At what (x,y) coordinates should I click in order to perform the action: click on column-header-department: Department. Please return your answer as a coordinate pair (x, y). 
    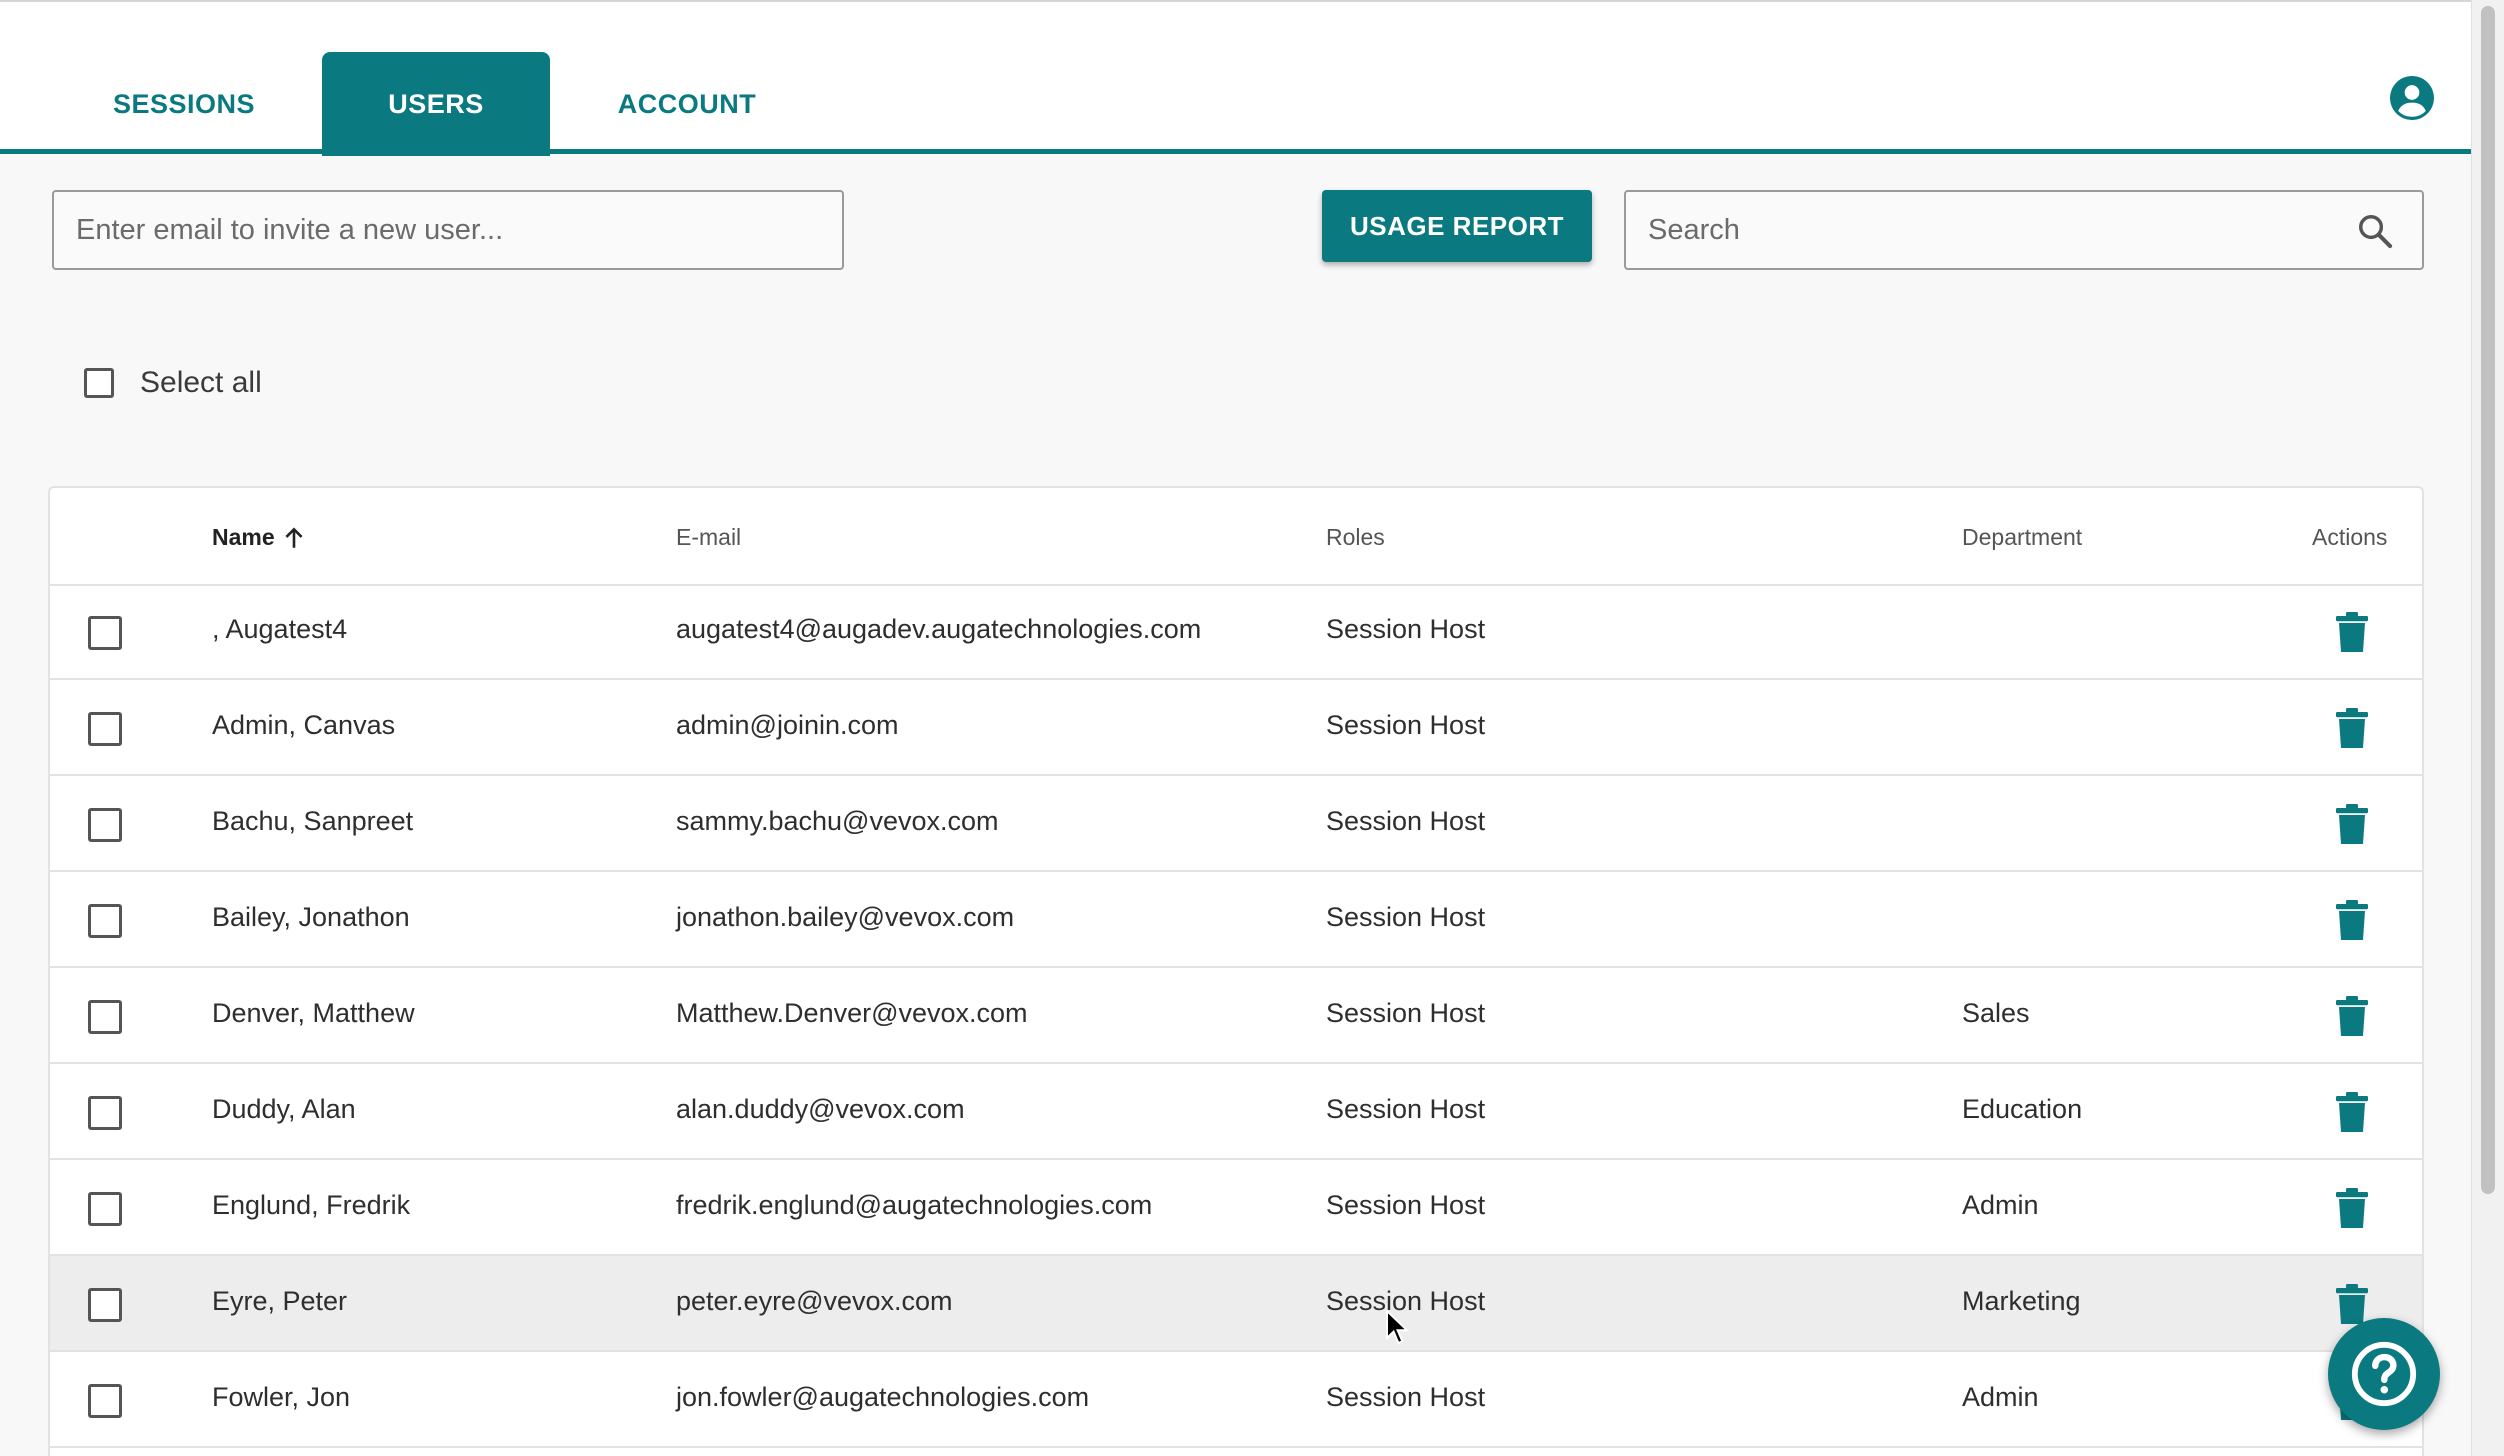
    Looking at the image, I should click on (2022, 537).